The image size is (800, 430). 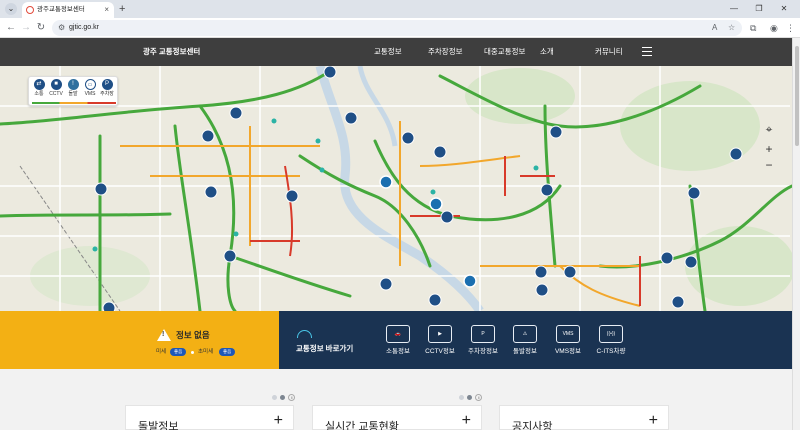 I want to click on map-layer-legend: ⇄ 소통 ■ CCTV ! 돌발 ▭ VMS P 주차장, so click(x=73, y=91).